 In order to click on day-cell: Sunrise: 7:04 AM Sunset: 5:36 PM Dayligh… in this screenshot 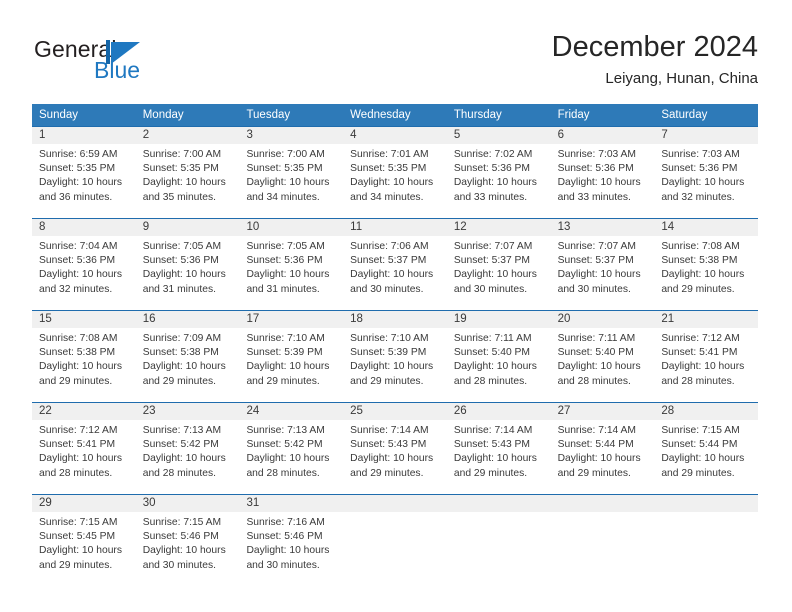, I will do `click(84, 273)`.